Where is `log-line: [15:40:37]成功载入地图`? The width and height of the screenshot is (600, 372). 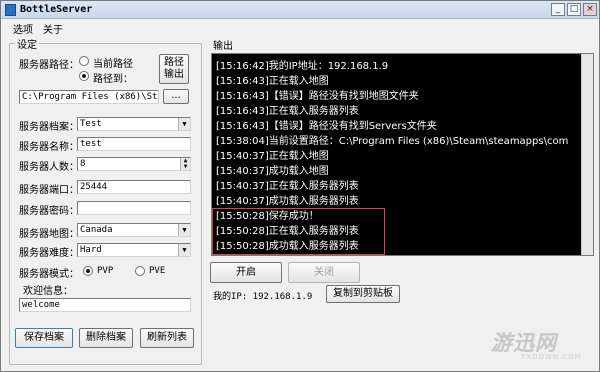 log-line: [15:40:37]成功载入地图 is located at coordinates (272, 171).